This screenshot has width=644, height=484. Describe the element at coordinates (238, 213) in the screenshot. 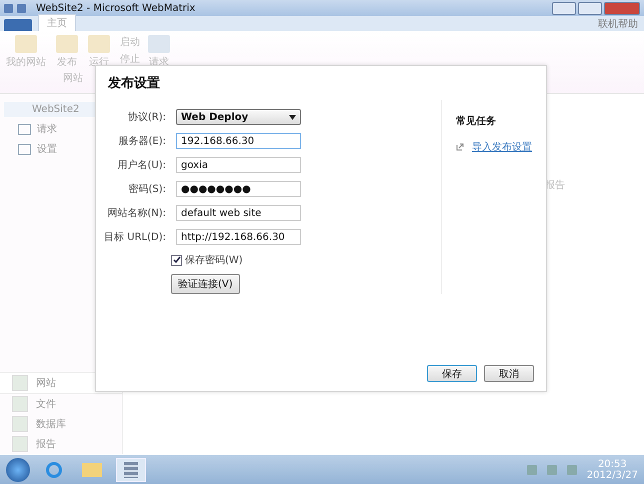

I see `input-field: default web site` at that location.